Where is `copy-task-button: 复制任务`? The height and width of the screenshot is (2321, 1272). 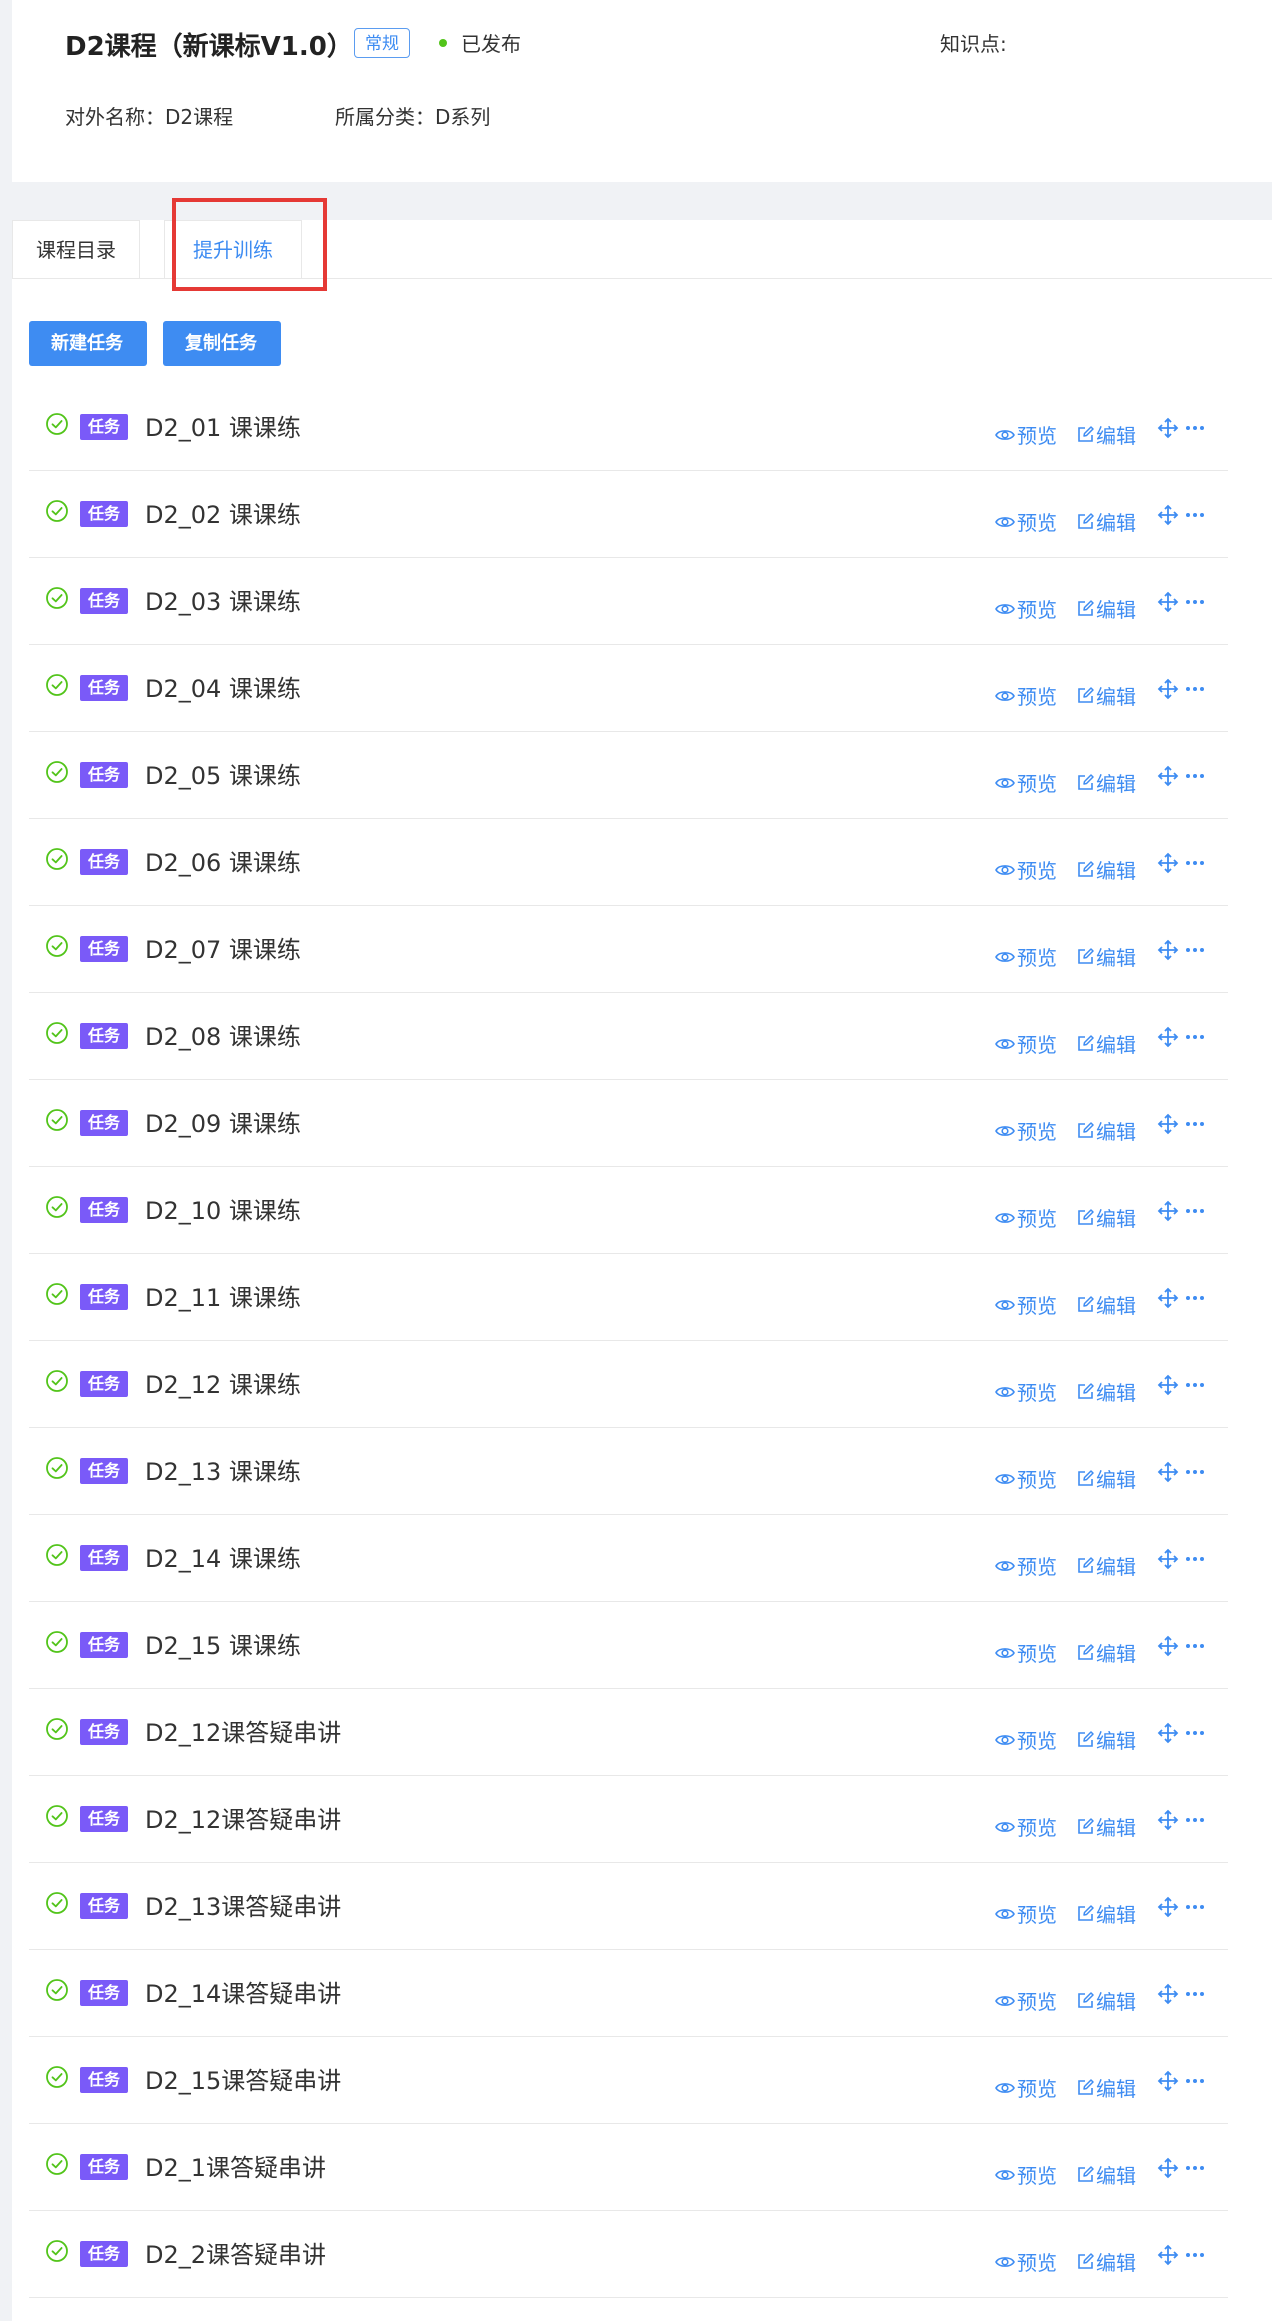 copy-task-button: 复制任务 is located at coordinates (222, 343).